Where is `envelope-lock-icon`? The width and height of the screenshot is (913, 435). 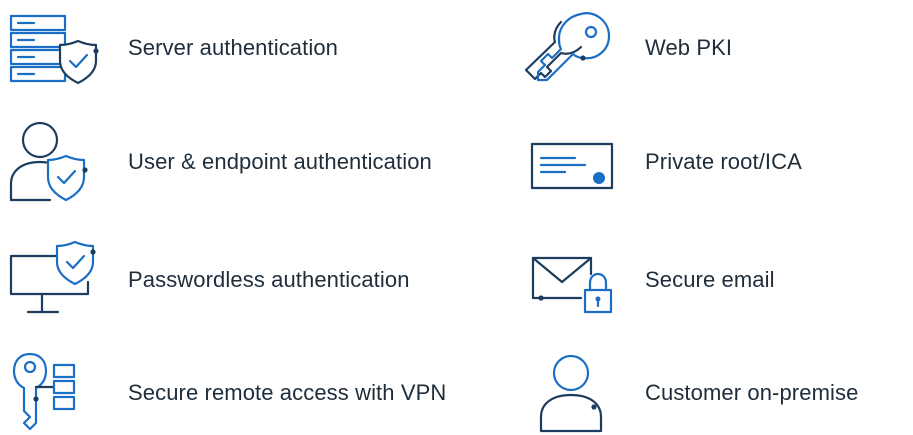
envelope-lock-icon is located at coordinates (569, 280).